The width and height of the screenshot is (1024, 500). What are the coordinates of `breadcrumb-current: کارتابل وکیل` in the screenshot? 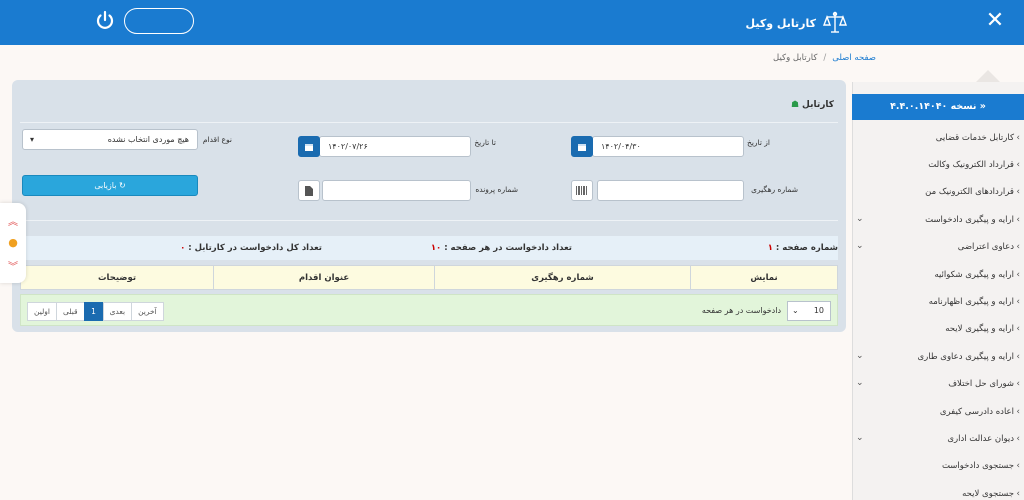 It's located at (795, 58).